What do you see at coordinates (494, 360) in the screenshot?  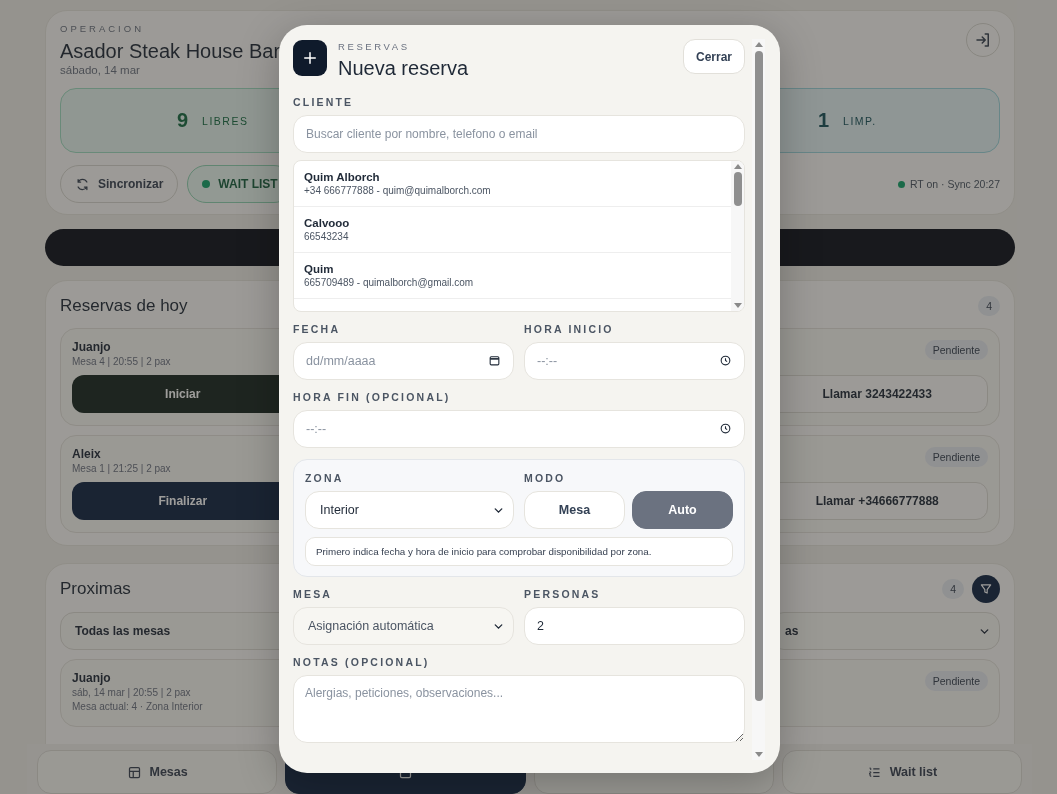 I see `calendar-icon` at bounding box center [494, 360].